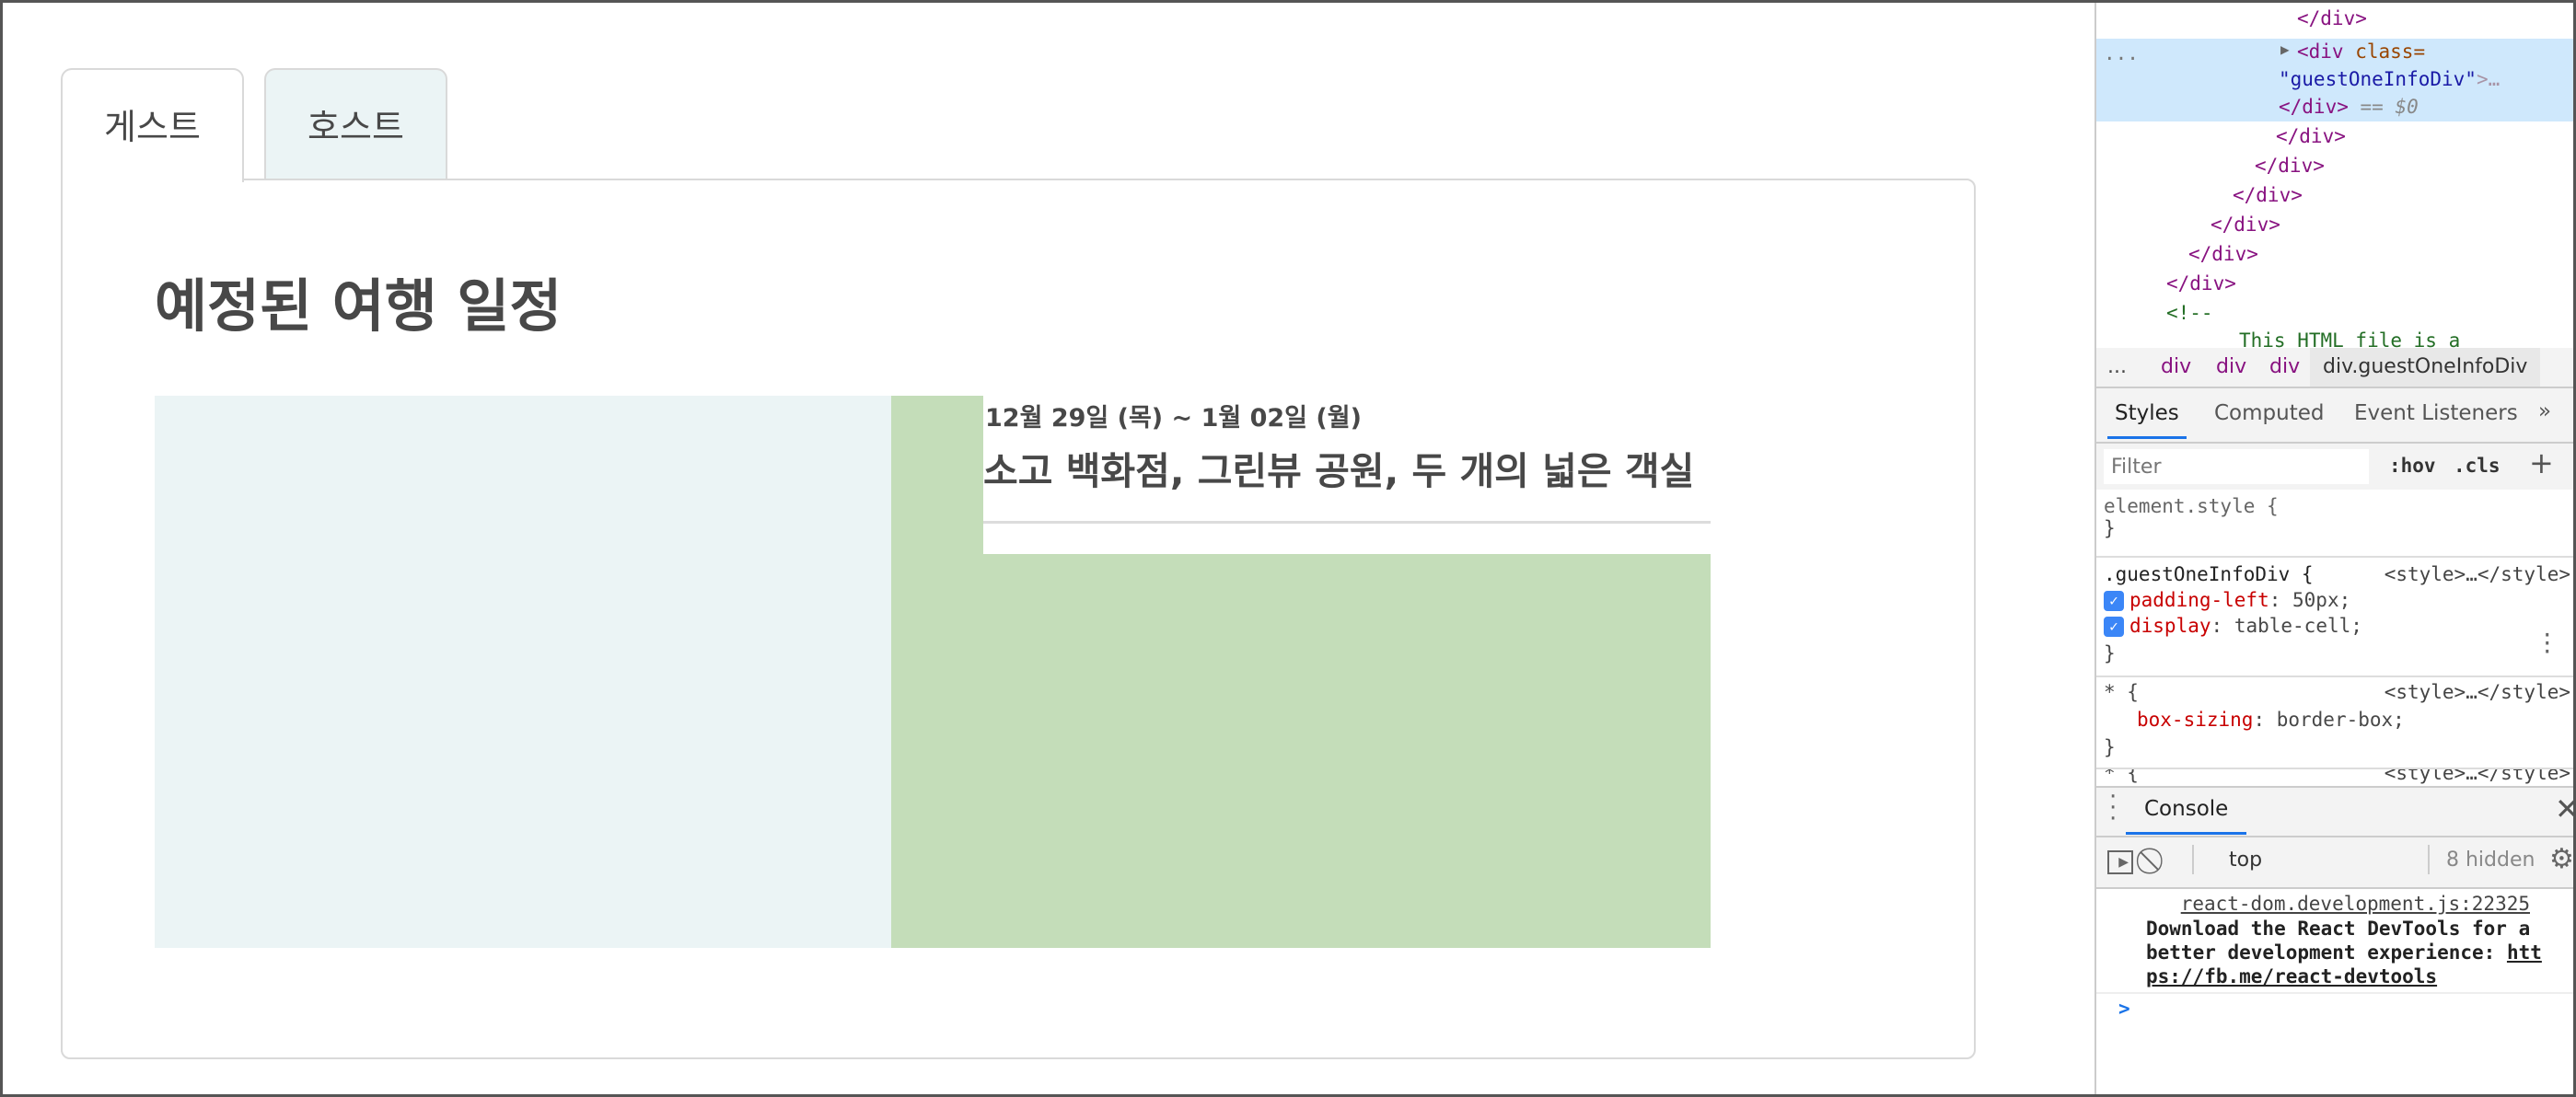  I want to click on comment-open: <!--, so click(2189, 313).